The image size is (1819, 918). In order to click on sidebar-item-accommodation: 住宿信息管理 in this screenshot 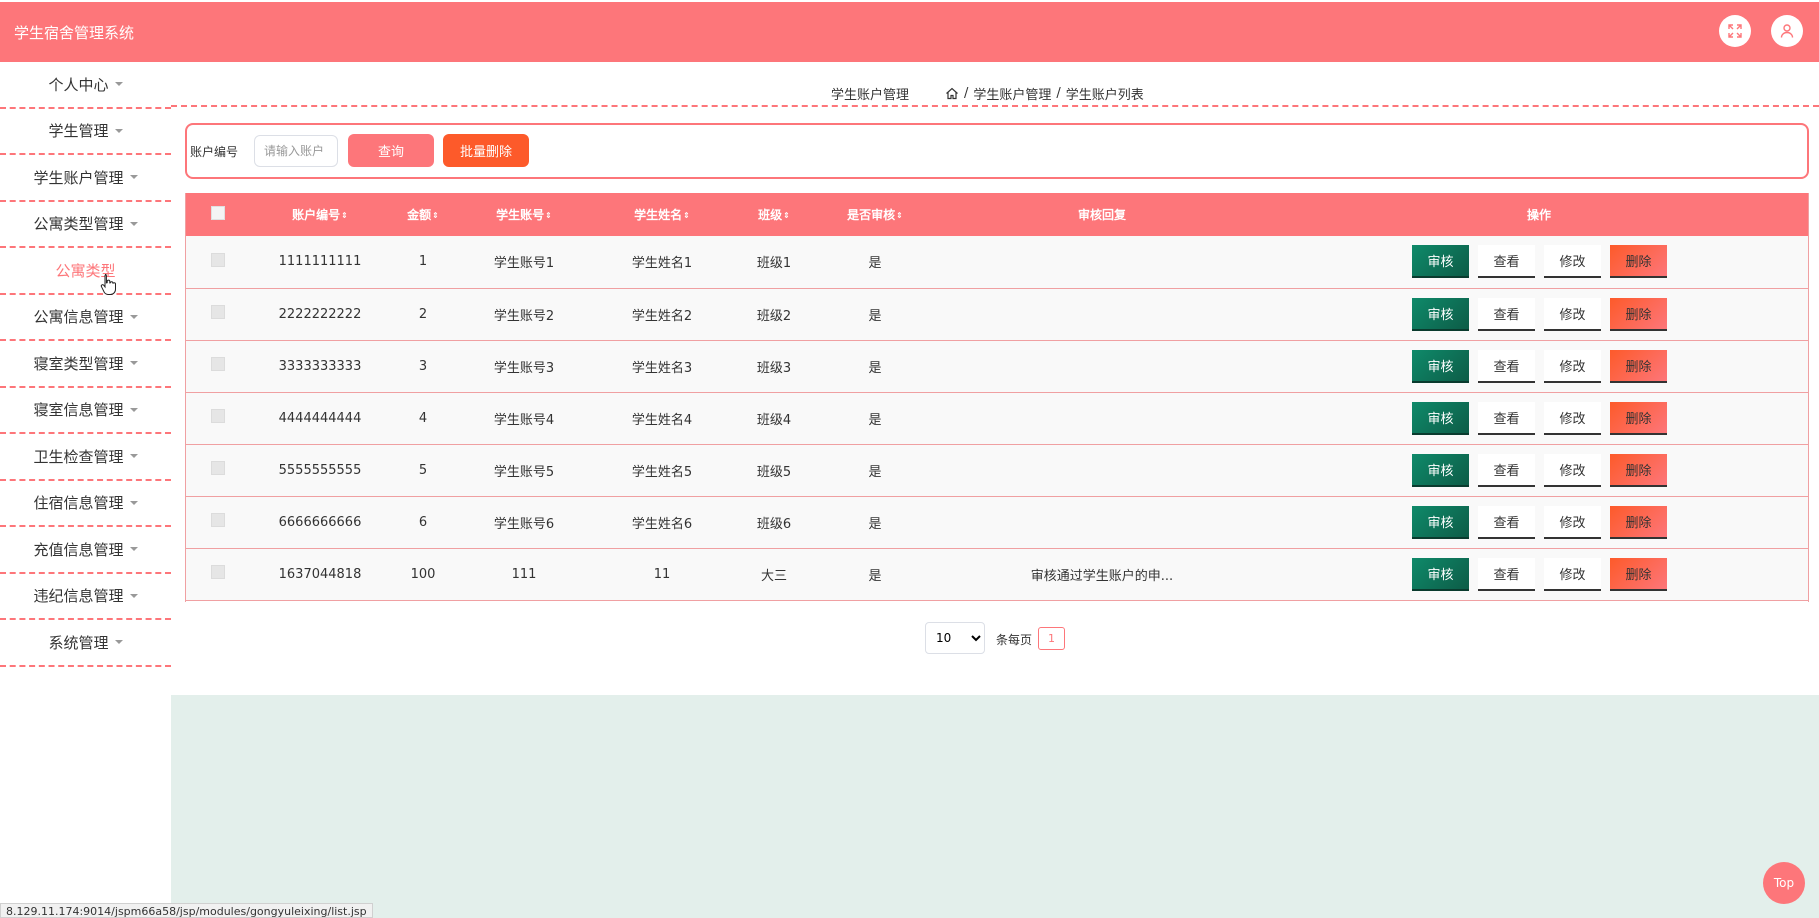, I will do `click(85, 504)`.